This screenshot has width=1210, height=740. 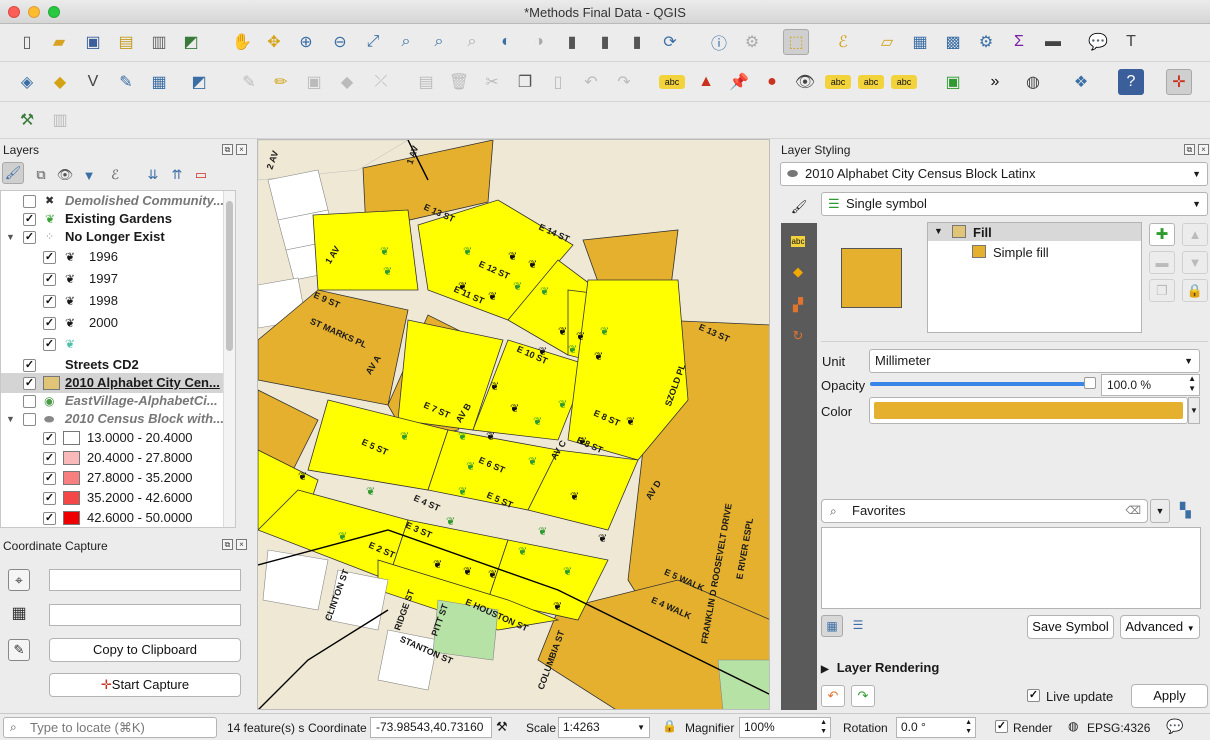 What do you see at coordinates (983, 383) in the screenshot?
I see `opacity-slider` at bounding box center [983, 383].